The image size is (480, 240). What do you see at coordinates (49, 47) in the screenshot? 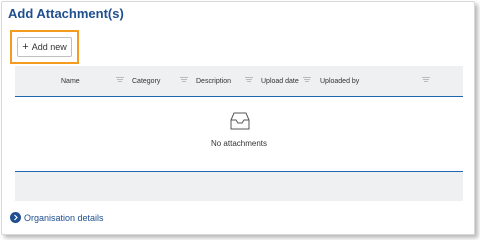
I see `add-new-label: Add new` at bounding box center [49, 47].